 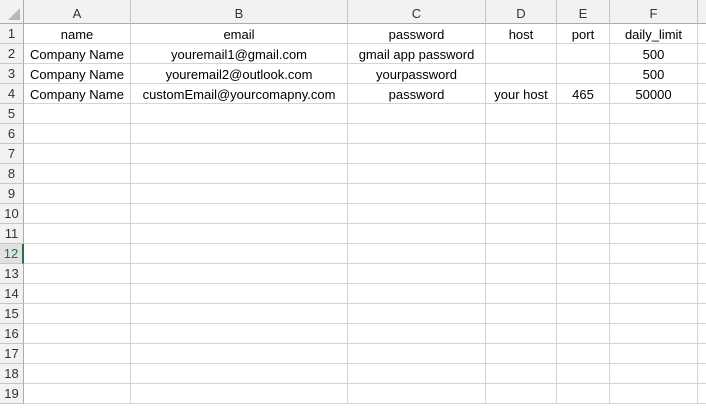 I want to click on cell-b12, so click(x=239, y=254).